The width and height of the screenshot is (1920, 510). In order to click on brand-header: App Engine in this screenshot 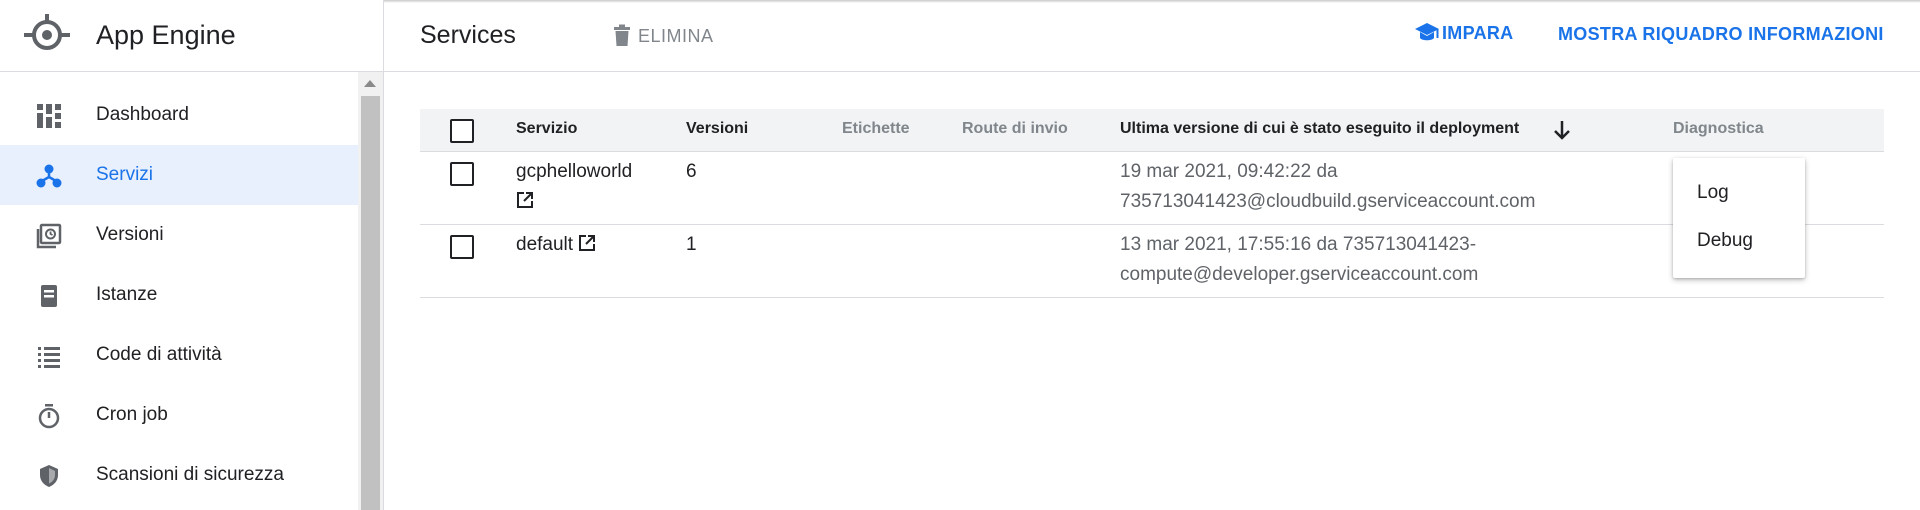, I will do `click(191, 36)`.